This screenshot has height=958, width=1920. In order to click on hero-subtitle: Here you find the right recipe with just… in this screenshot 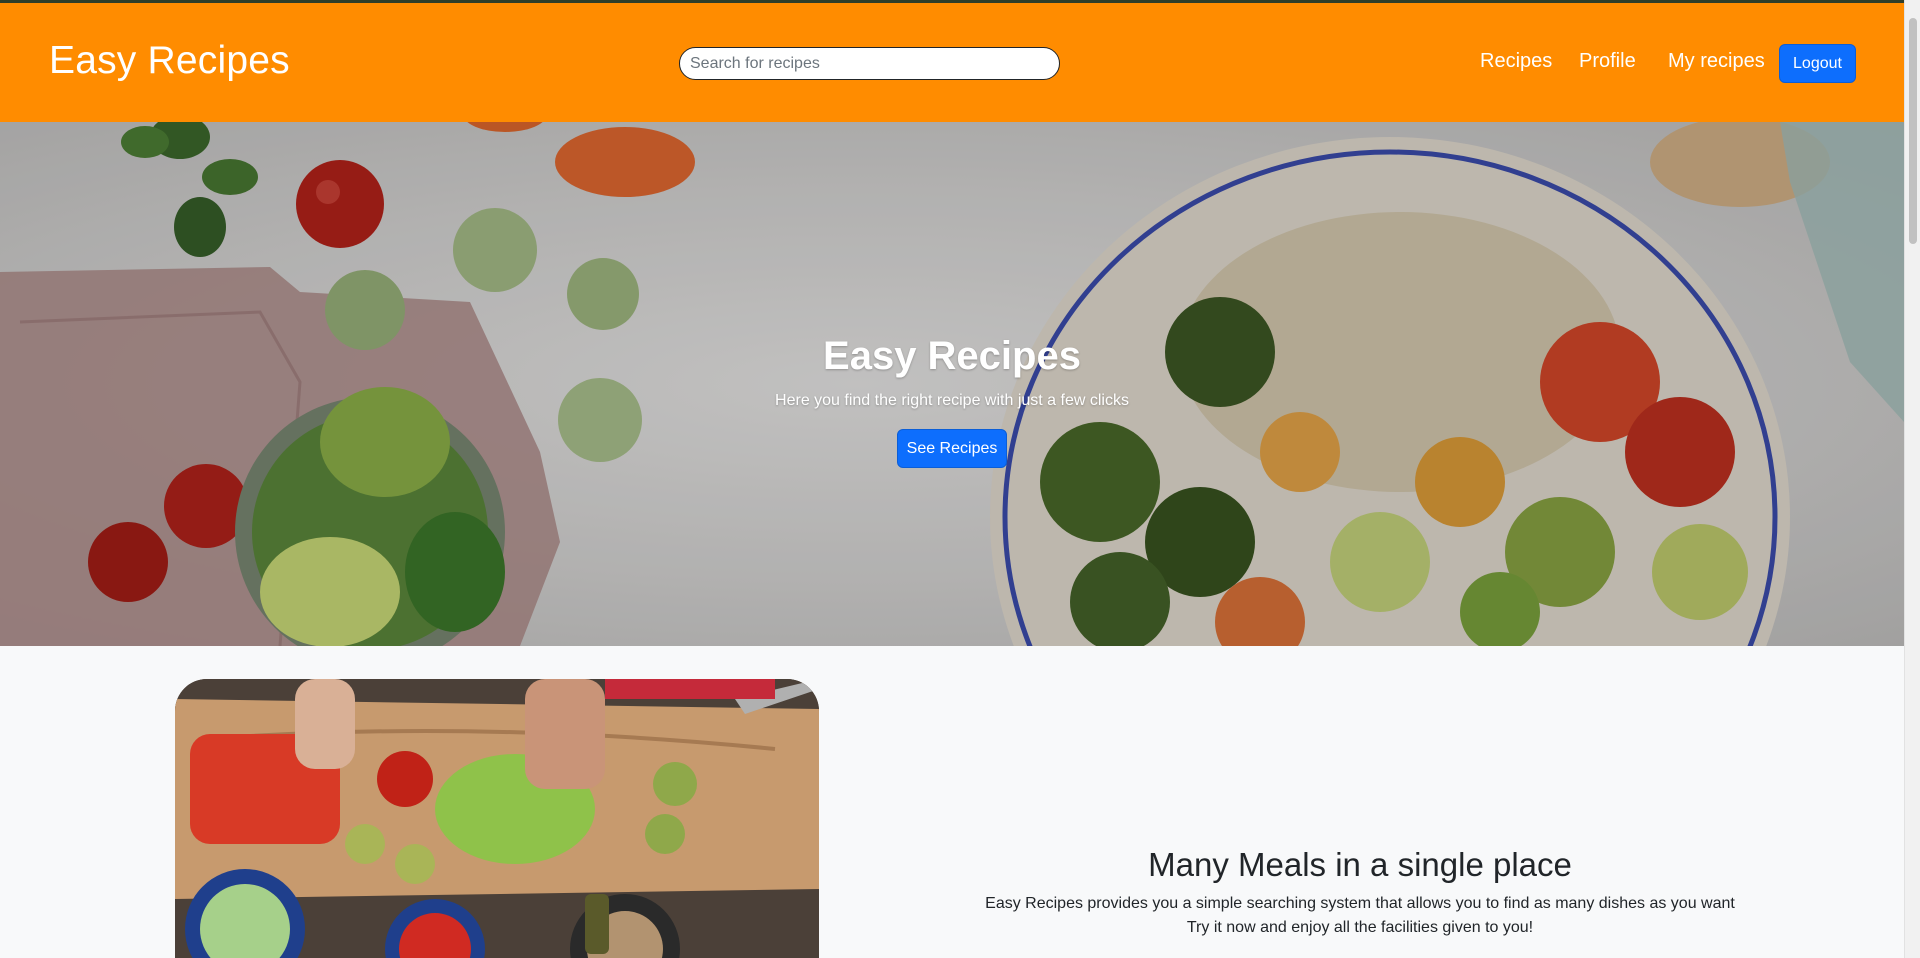, I will do `click(952, 400)`.